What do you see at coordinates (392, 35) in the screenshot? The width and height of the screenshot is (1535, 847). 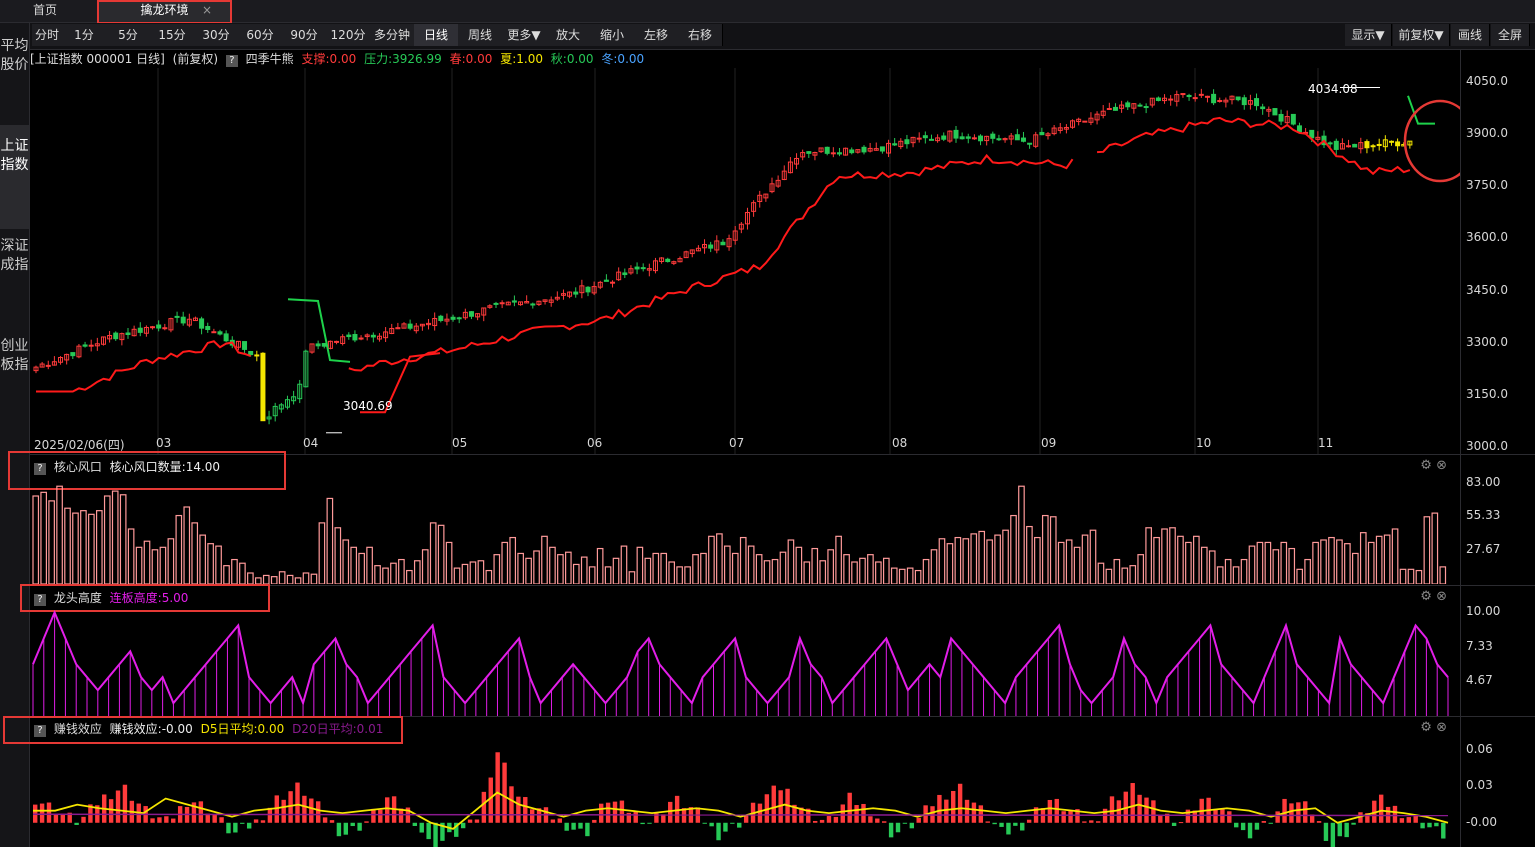 I see `toolbar-button-8: 多分钟` at bounding box center [392, 35].